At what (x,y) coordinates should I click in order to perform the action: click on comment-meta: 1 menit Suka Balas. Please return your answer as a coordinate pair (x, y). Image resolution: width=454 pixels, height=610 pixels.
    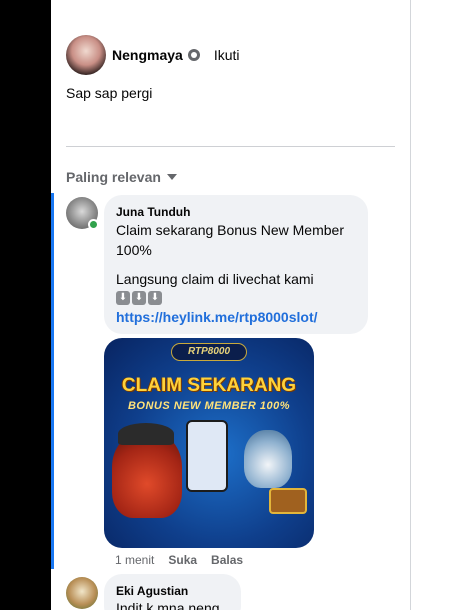
    Looking at the image, I should click on (179, 560).